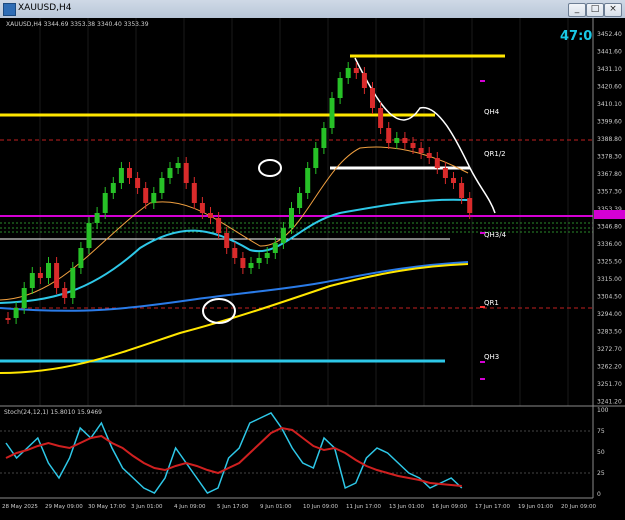 The image size is (625, 520). Describe the element at coordinates (609, 314) in the screenshot. I see `price-tick-label: 3294.00` at that location.